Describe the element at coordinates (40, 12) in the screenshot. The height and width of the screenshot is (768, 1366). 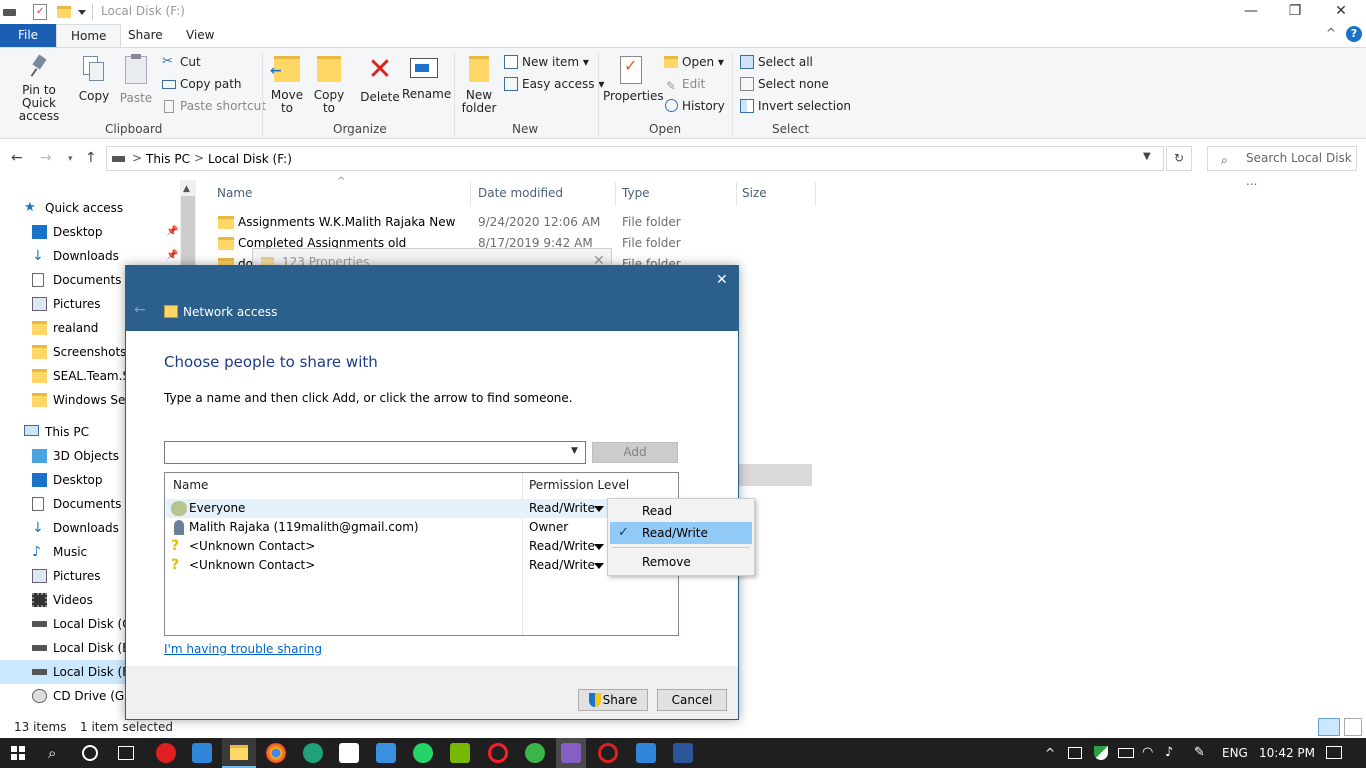
I see `properties-quick-icon: ✓` at that location.